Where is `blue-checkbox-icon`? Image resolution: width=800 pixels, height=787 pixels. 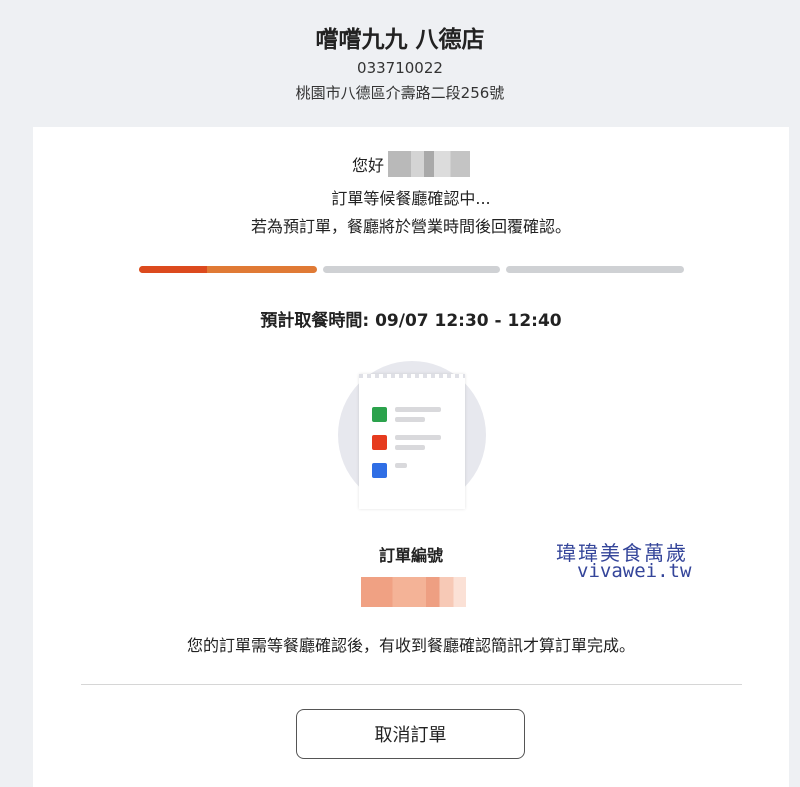
blue-checkbox-icon is located at coordinates (379, 470).